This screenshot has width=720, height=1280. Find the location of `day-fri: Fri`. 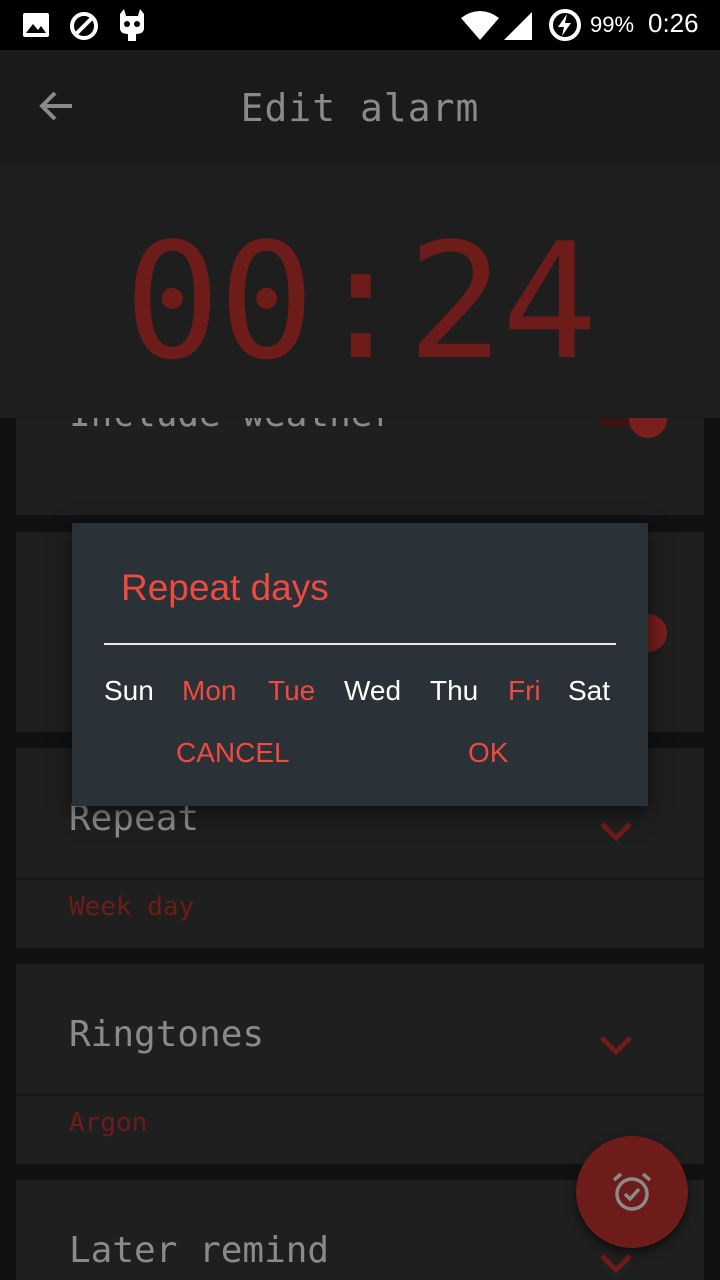

day-fri: Fri is located at coordinates (524, 691).